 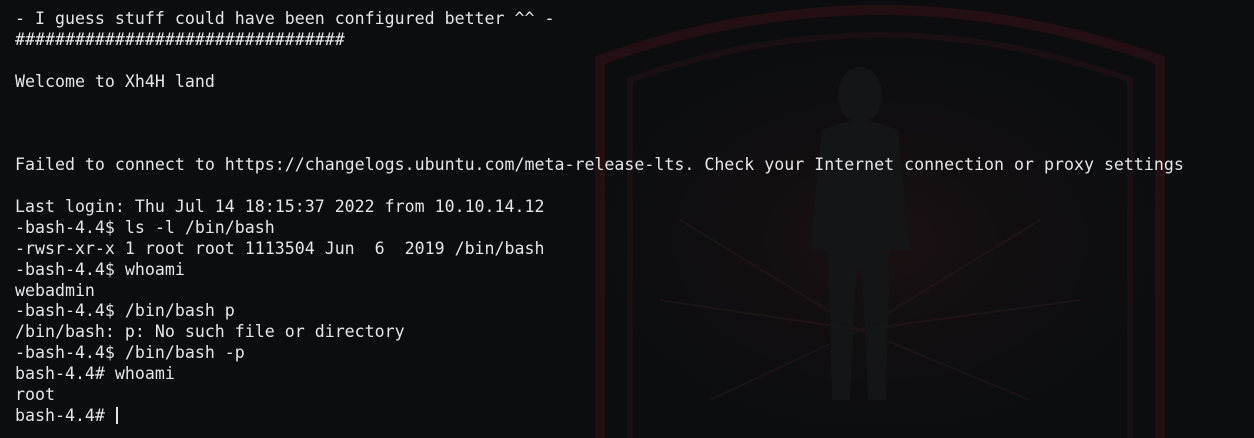 I want to click on command-prompt-line: bash-4.4#, so click(x=599, y=416).